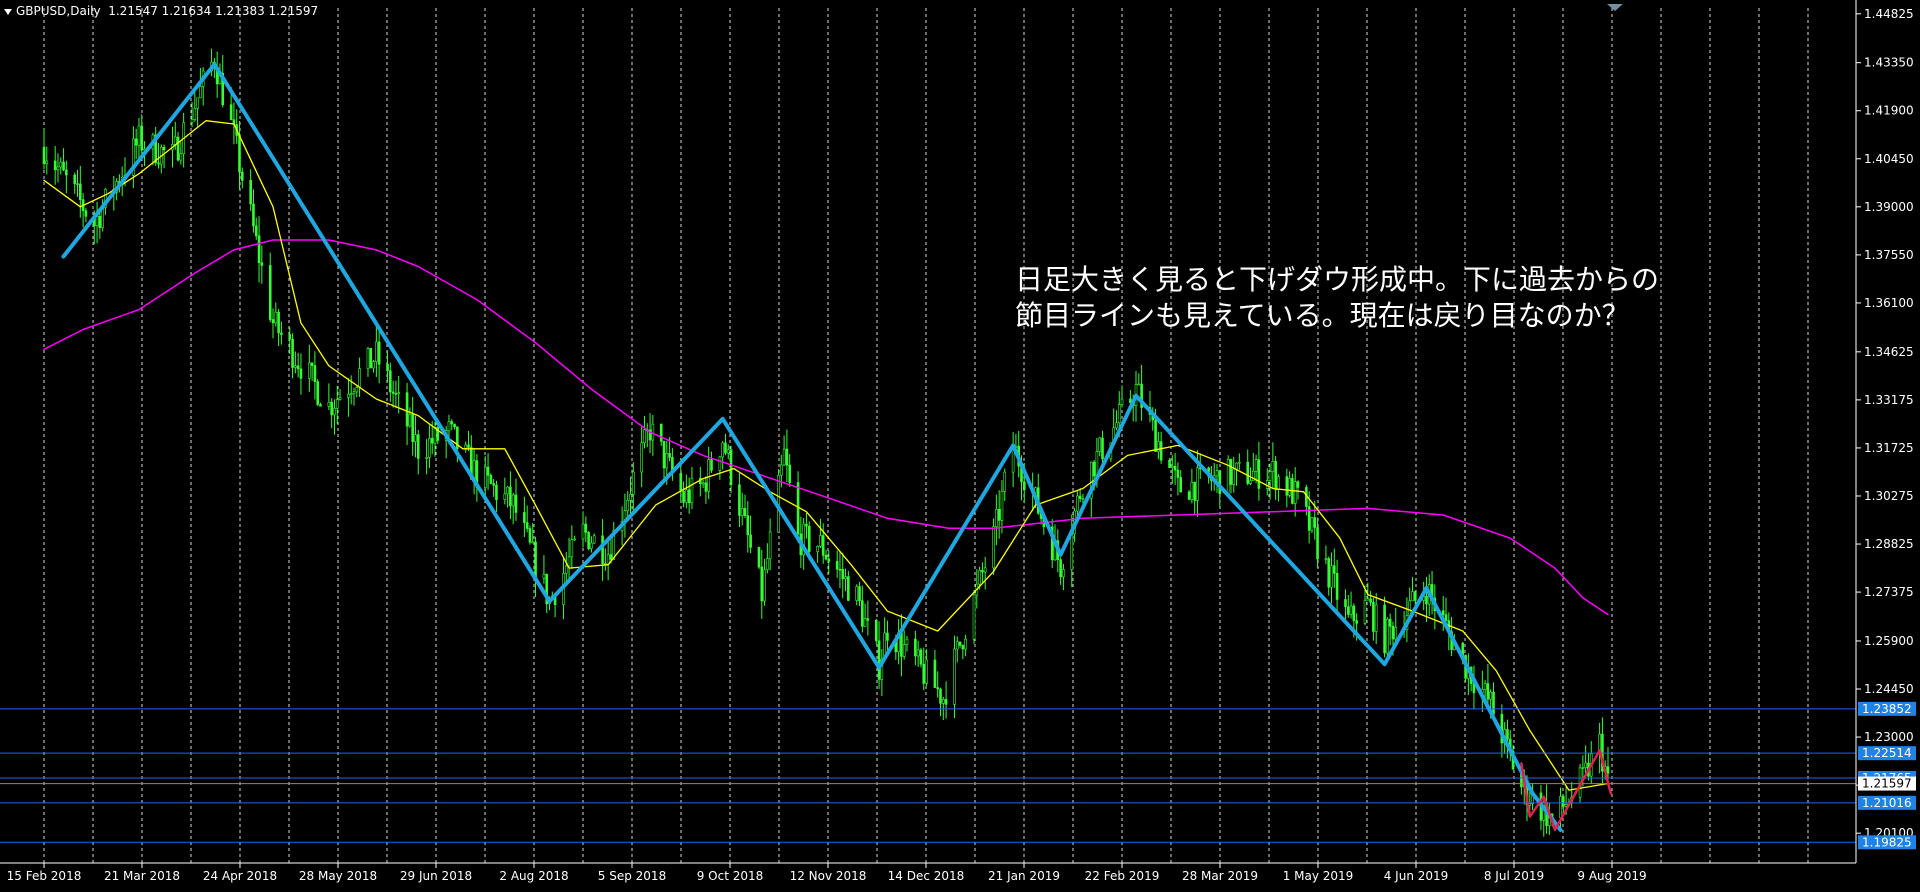 The height and width of the screenshot is (892, 1920). I want to click on price-tick-label: 1.24450, so click(1889, 689).